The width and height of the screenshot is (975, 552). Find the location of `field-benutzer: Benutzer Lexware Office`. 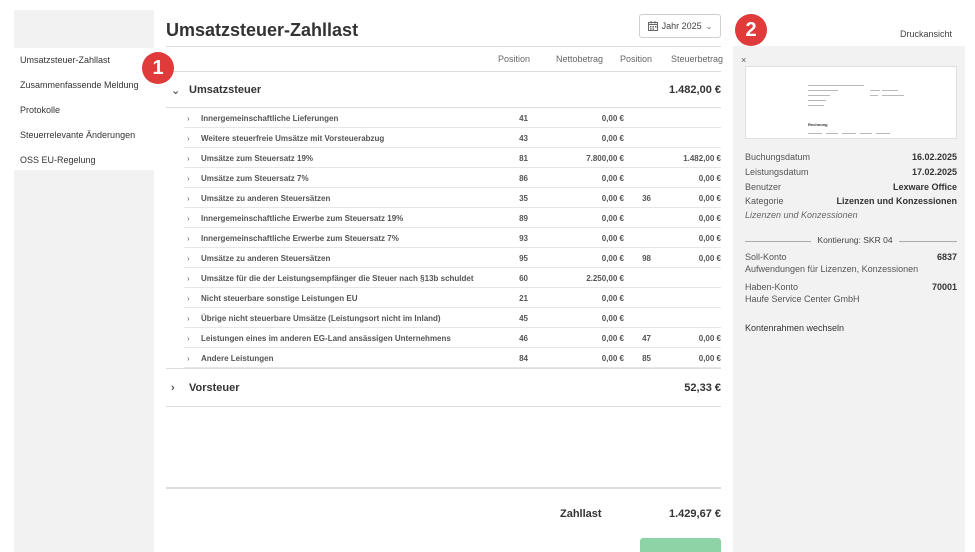

field-benutzer: Benutzer Lexware Office is located at coordinates (851, 189).